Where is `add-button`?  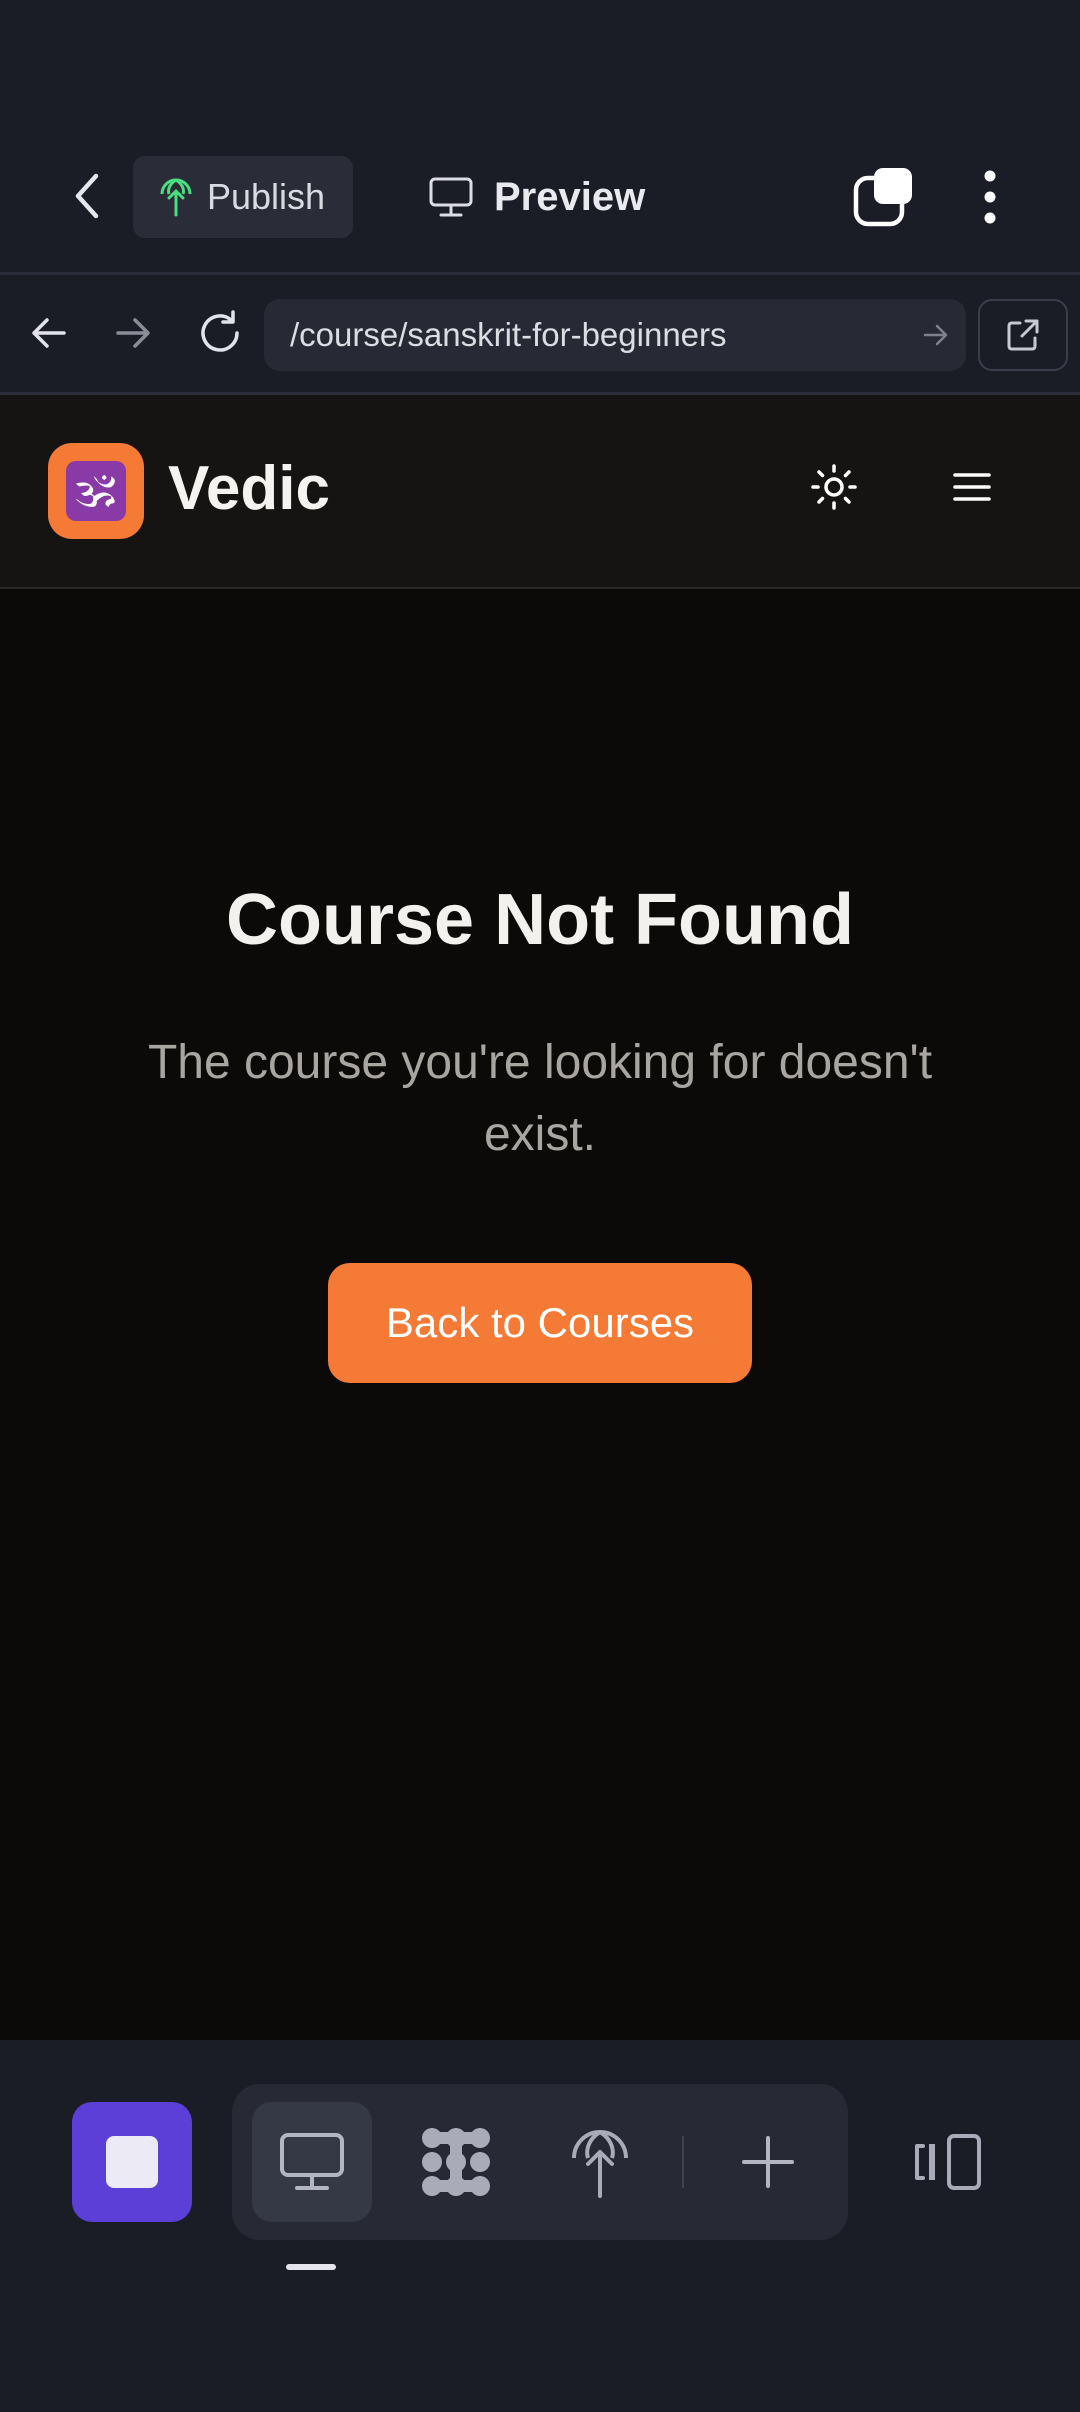 add-button is located at coordinates (768, 2162).